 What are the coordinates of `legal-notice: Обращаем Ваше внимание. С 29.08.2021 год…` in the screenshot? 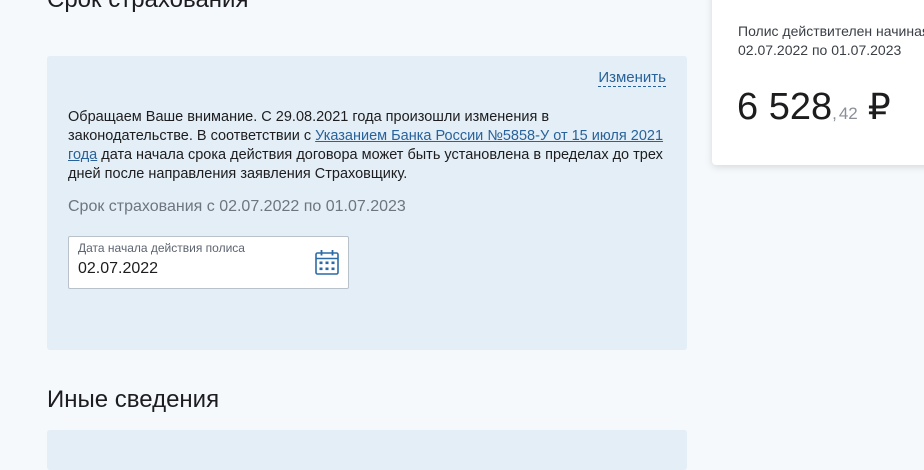 It's located at (368, 146).